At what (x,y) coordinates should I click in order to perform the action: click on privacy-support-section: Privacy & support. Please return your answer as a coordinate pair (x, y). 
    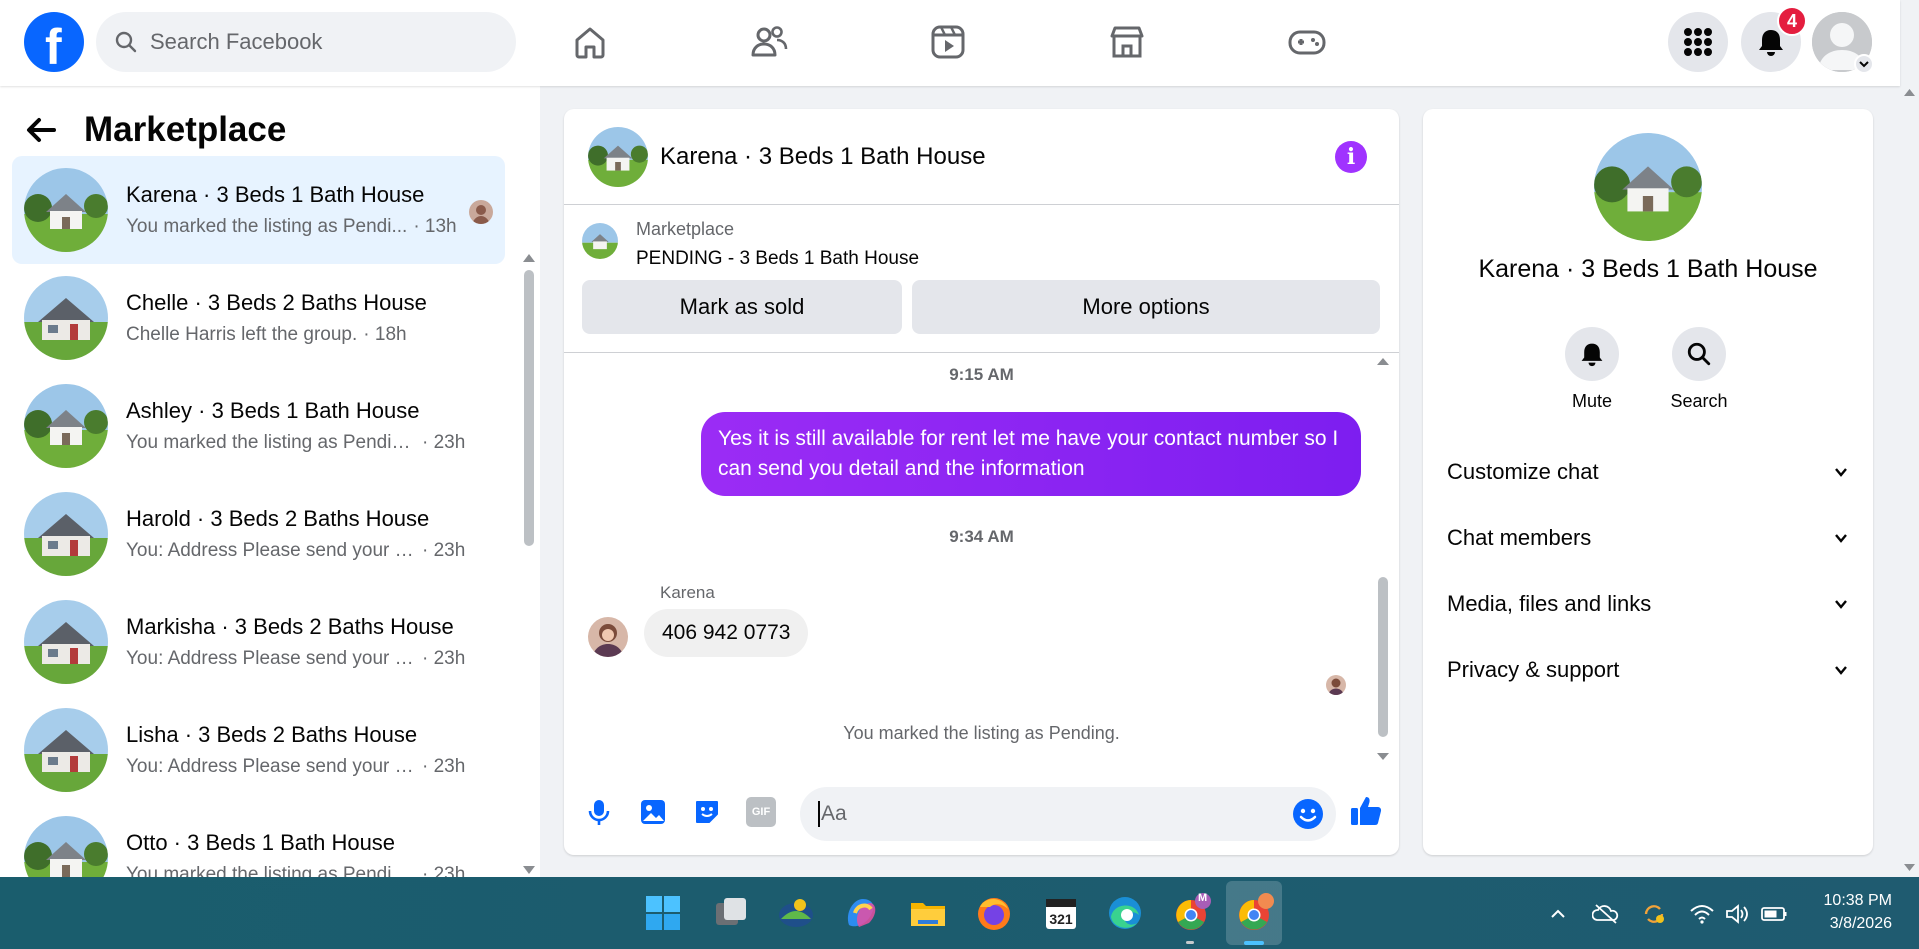
    Looking at the image, I should click on (1648, 670).